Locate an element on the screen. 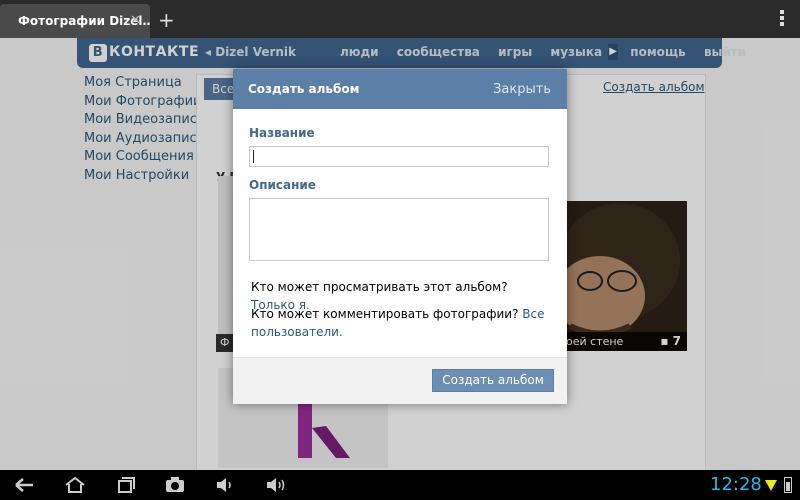 The height and width of the screenshot is (500, 800). back-icon is located at coordinates (24, 485).